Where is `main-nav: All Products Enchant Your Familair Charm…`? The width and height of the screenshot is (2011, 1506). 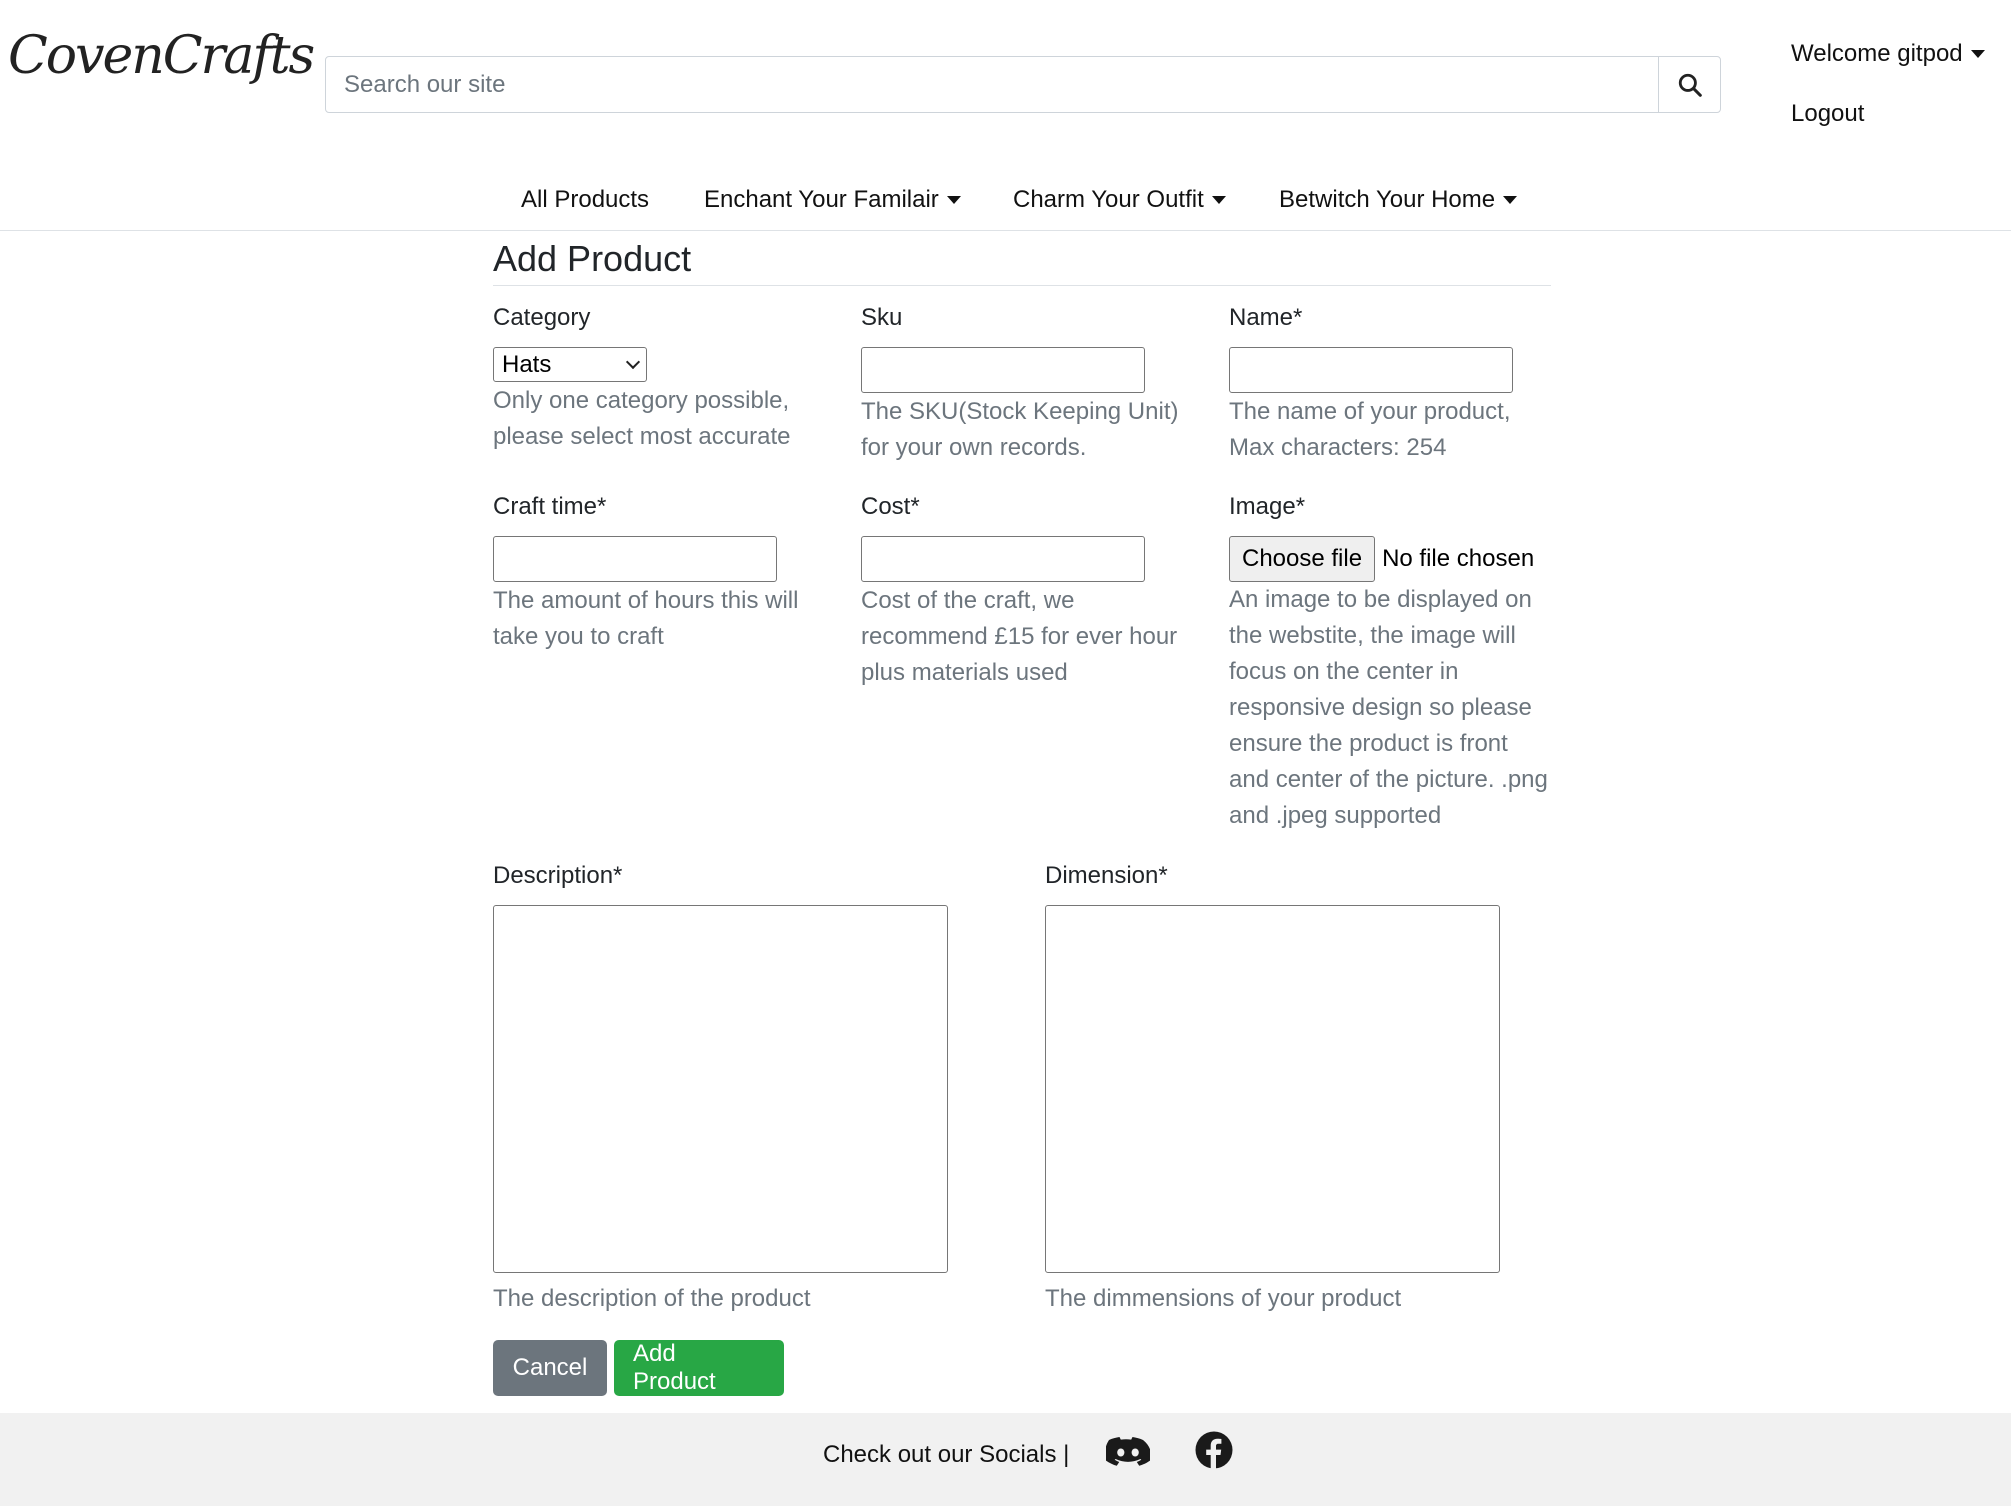
main-nav: All Products Enchant Your Familair Charm… is located at coordinates (1005, 204).